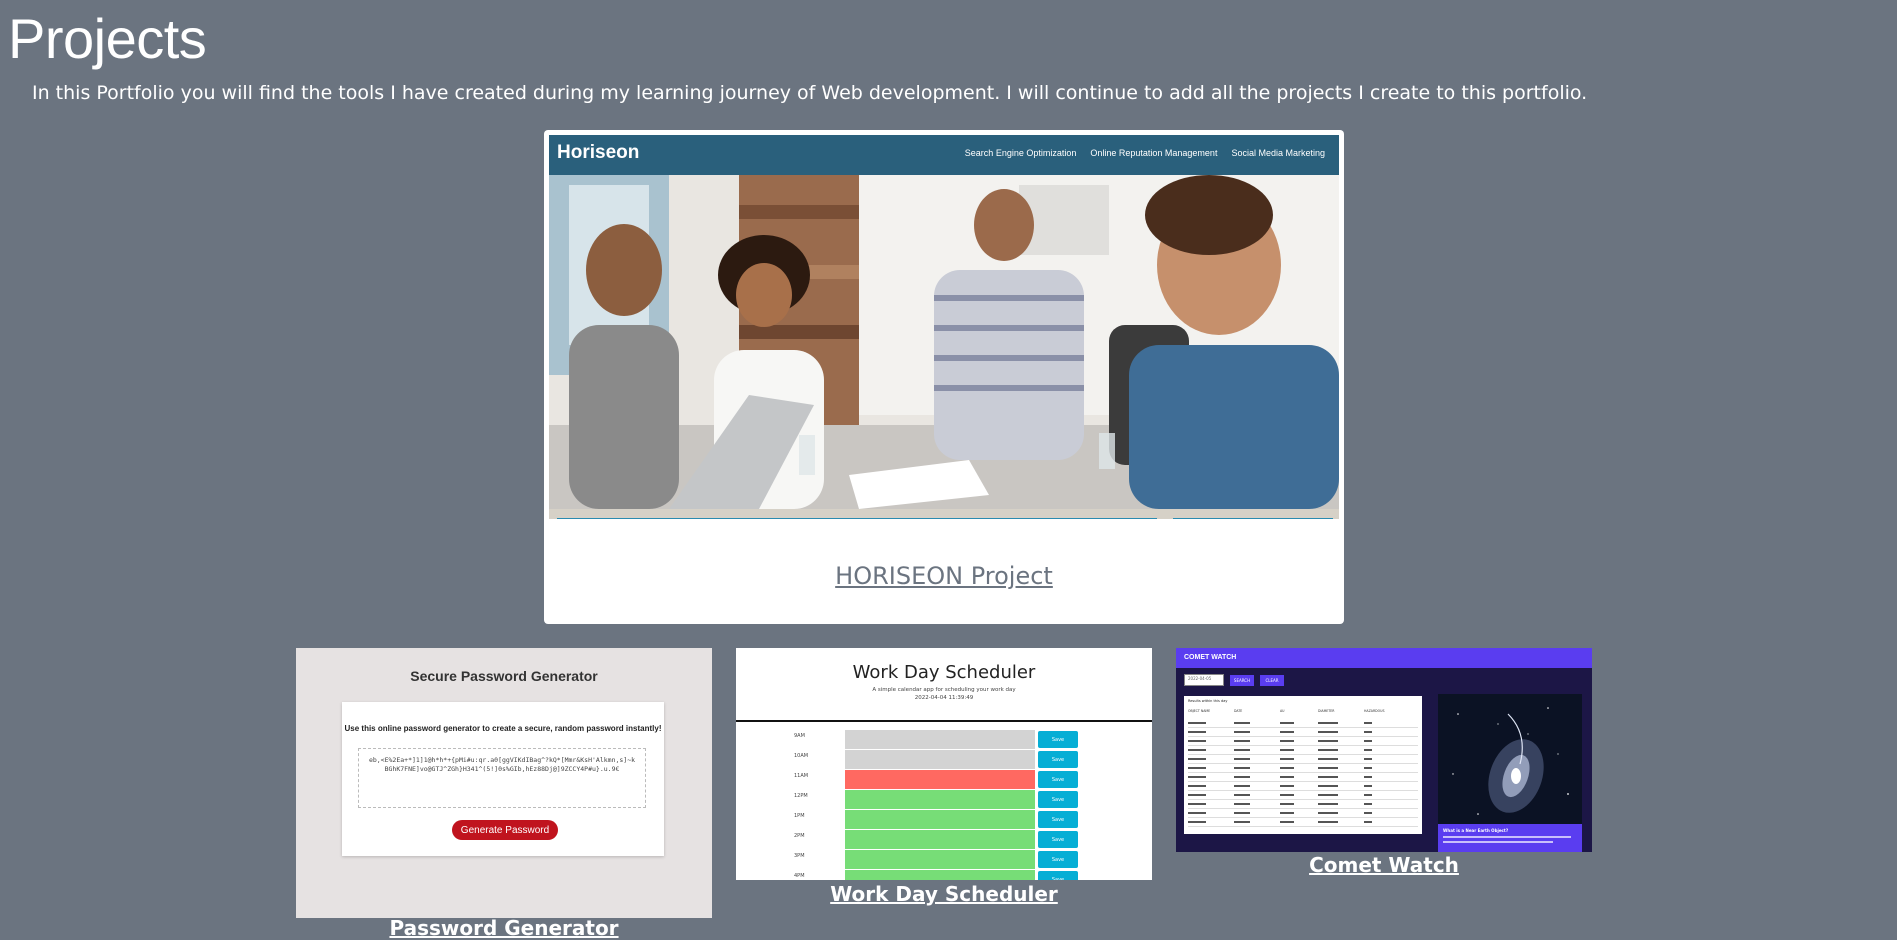  Describe the element at coordinates (1384, 865) in the screenshot. I see `comet-watch-link: Comet Watch` at that location.